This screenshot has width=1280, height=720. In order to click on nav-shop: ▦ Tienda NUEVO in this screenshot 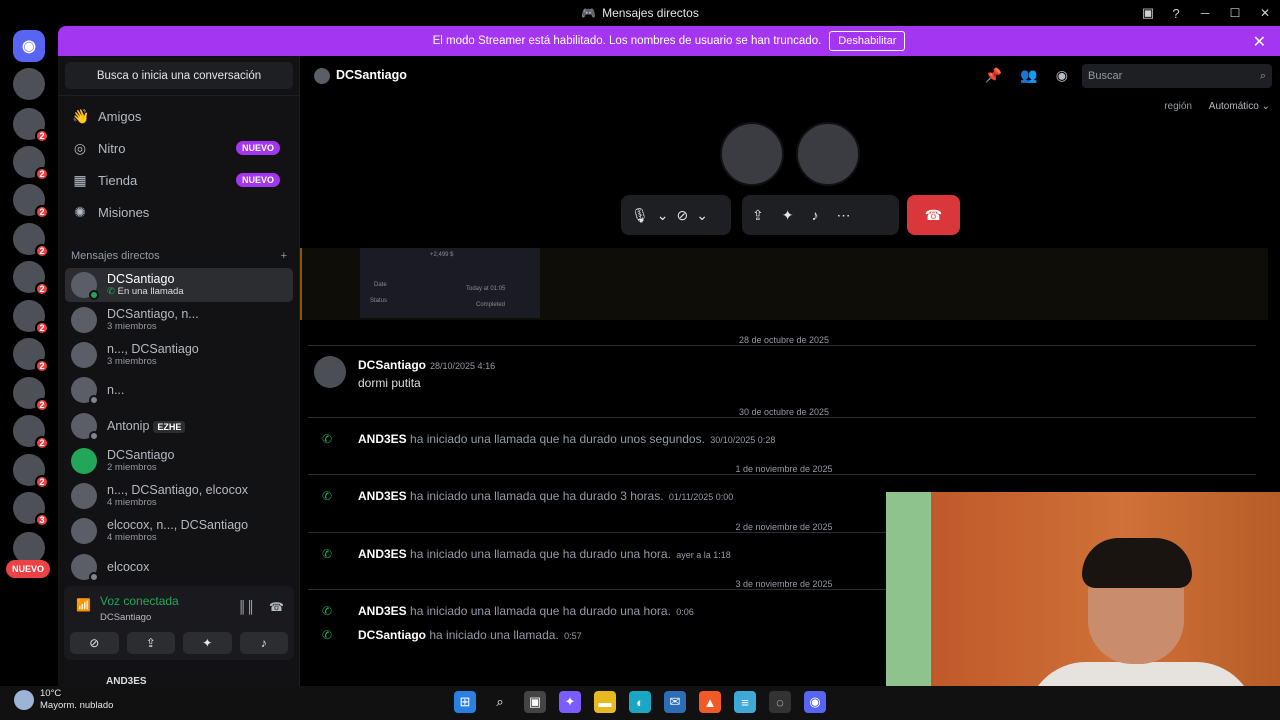, I will do `click(179, 180)`.